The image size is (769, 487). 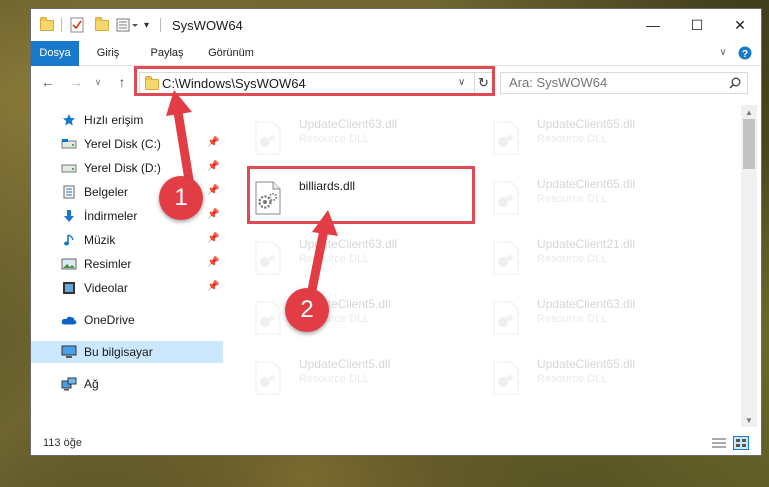 What do you see at coordinates (307, 310) in the screenshot?
I see `step-2-badge: 2` at bounding box center [307, 310].